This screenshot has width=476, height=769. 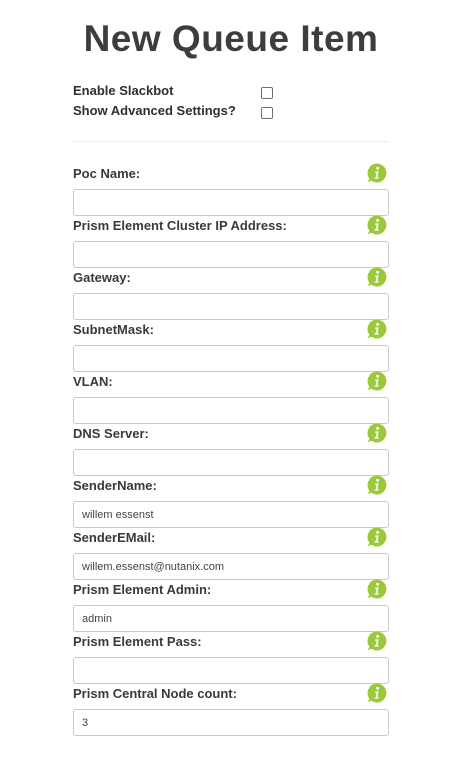 I want to click on prism-central-node-count-field: Prism Central Node count:, so click(x=231, y=710).